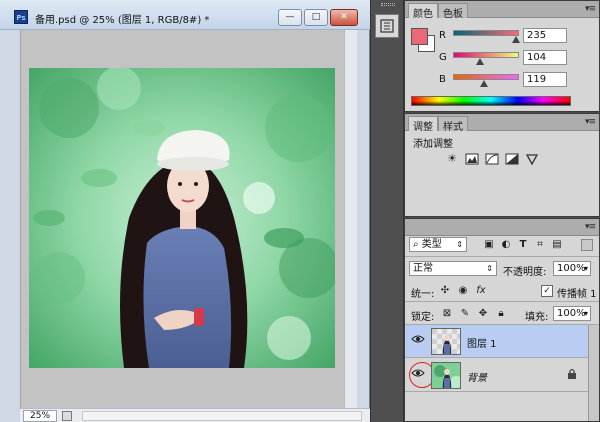  Describe the element at coordinates (453, 124) in the screenshot. I see `tab-styles: 样式` at that location.